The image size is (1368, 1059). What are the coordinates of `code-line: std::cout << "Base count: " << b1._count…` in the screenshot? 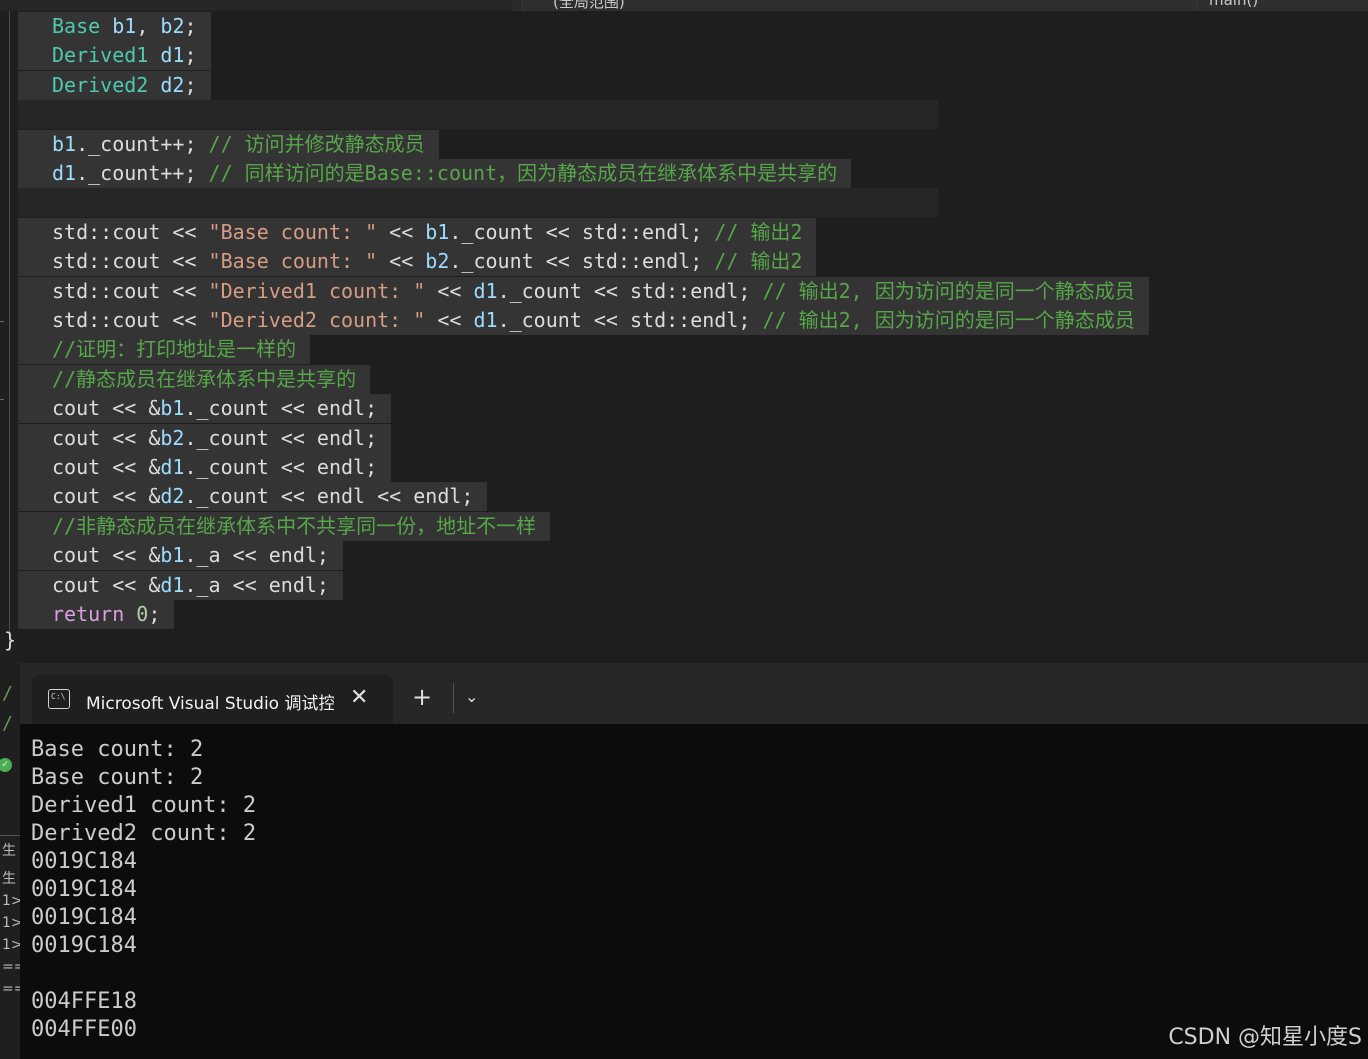 It's located at (417, 232).